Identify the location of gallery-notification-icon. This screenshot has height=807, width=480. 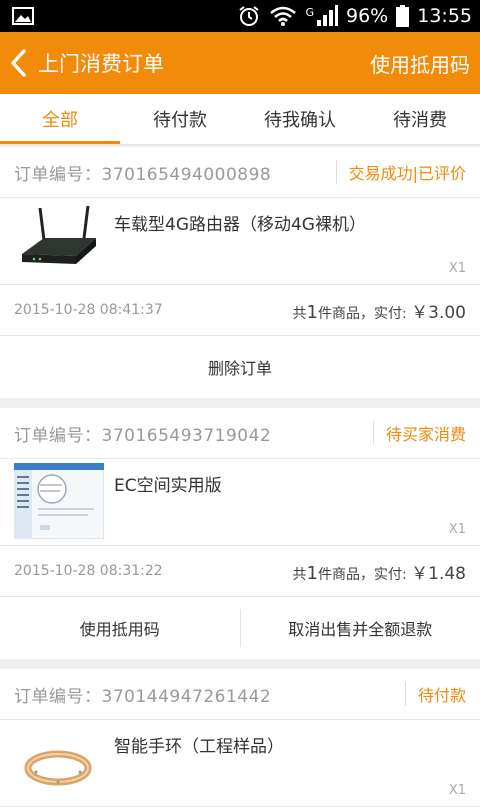
(23, 16).